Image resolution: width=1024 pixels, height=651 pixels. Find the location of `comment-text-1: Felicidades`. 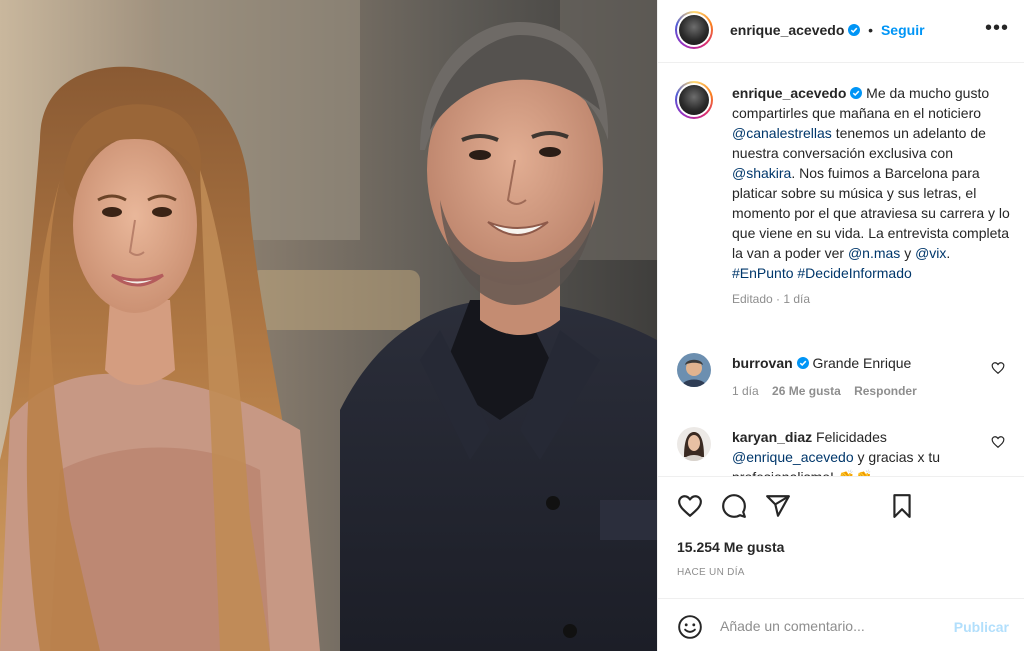

comment-text-1: Felicidades is located at coordinates (849, 437).